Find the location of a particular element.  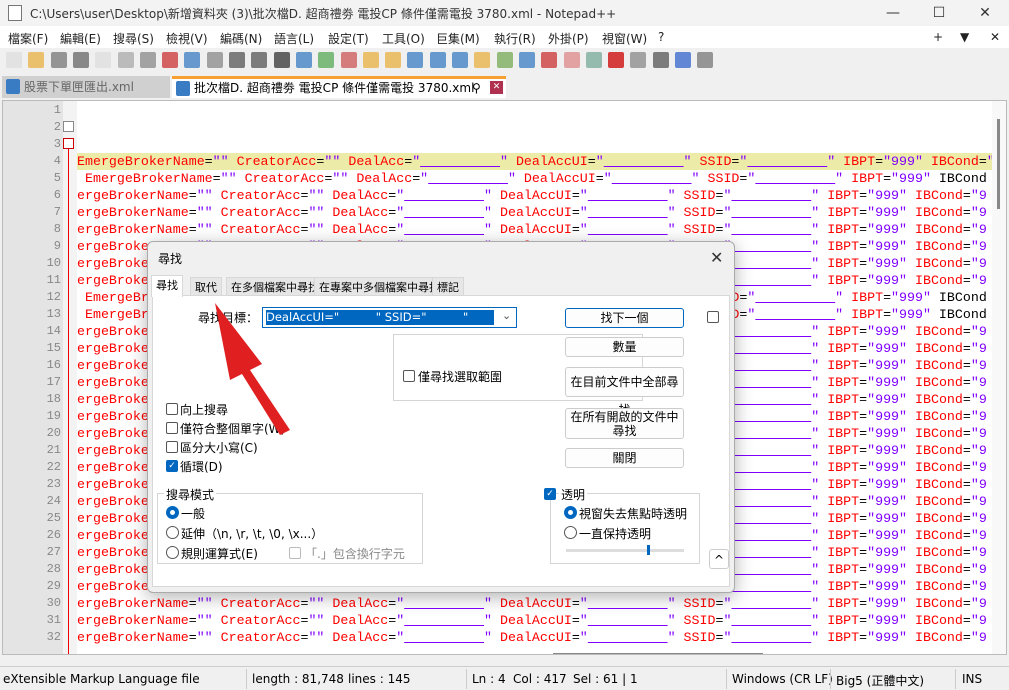

transparency-checkbox: ✓ is located at coordinates (550, 494).